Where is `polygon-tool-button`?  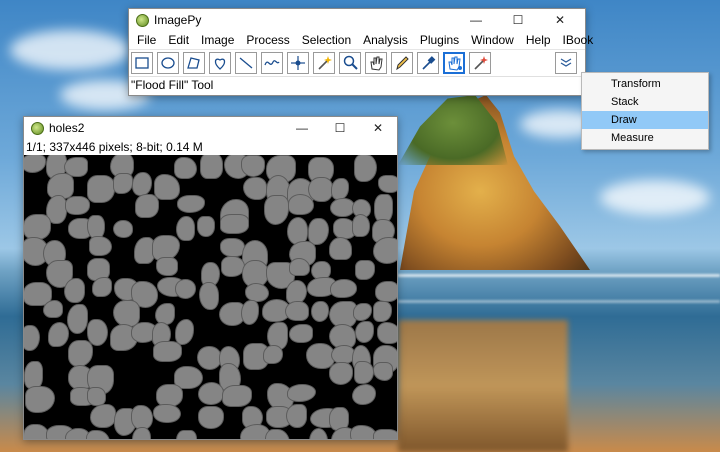 polygon-tool-button is located at coordinates (194, 63).